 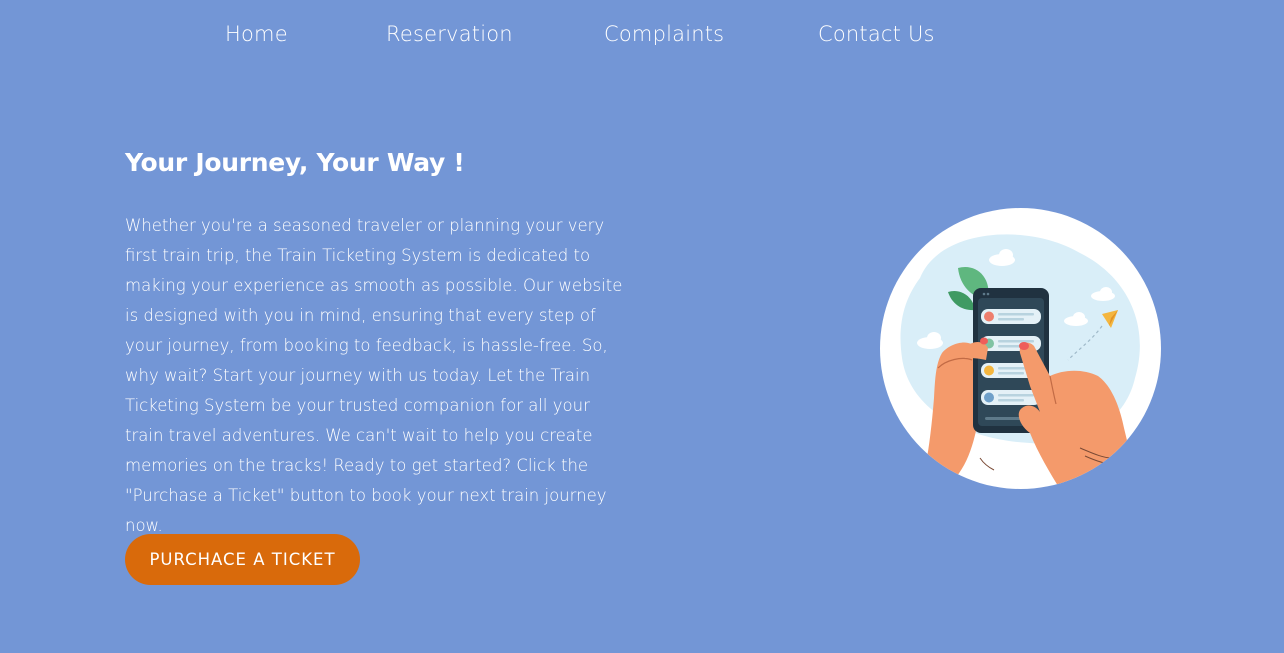 I want to click on nav-complaints-link: Complaints, so click(x=664, y=34).